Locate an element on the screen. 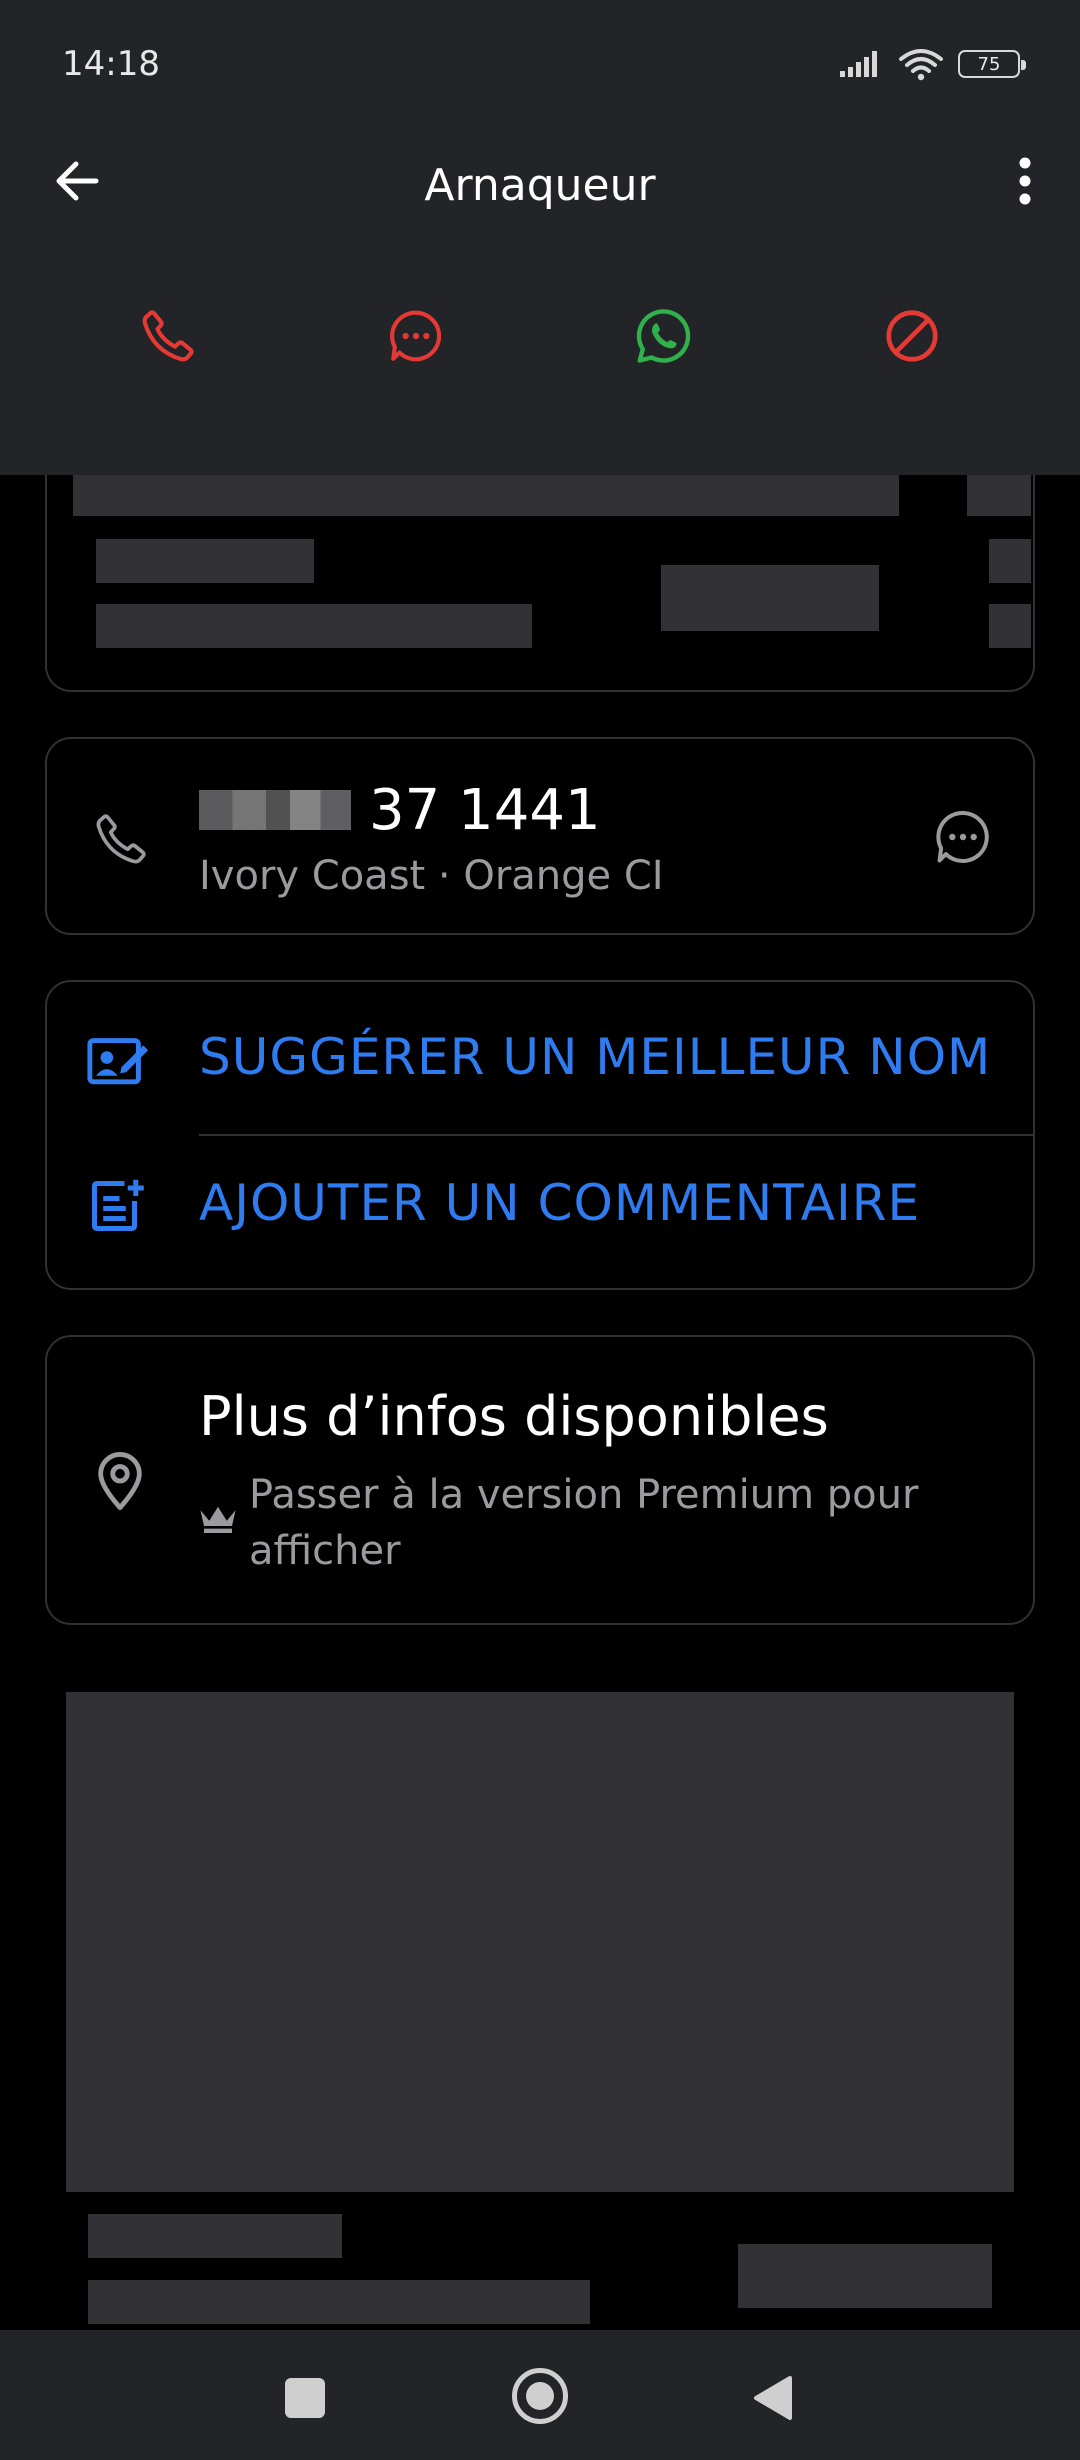 Image resolution: width=1080 pixels, height=2460 pixels. more-options-button is located at coordinates (1025, 181).